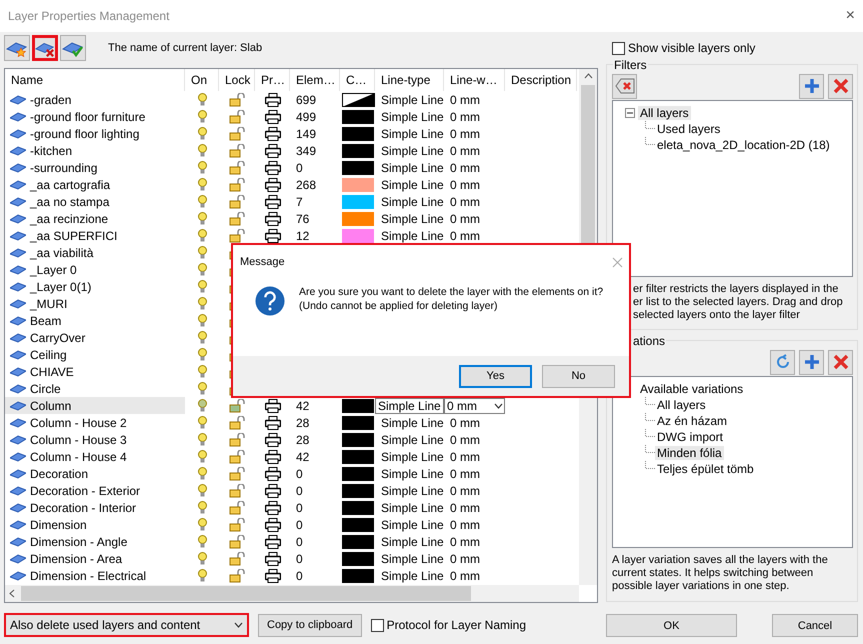 Image resolution: width=863 pixels, height=644 pixels. Describe the element at coordinates (53, 269) in the screenshot. I see `layer-name: _Layer 0` at that location.